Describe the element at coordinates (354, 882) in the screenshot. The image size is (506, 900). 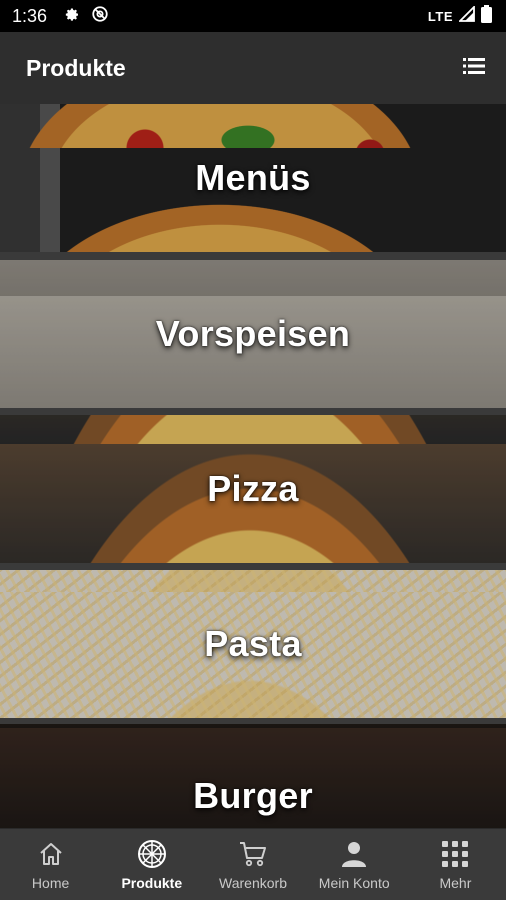
I see `nav-label: Mein Konto` at that location.